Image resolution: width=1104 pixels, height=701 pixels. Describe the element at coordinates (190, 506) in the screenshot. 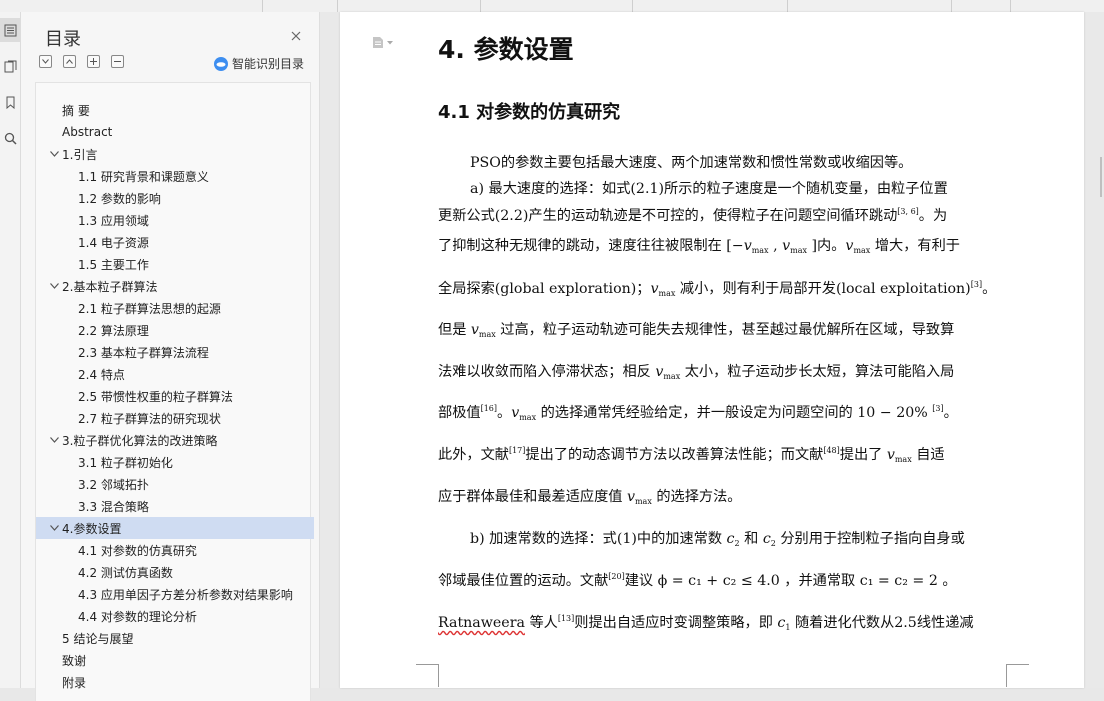

I see `toc-item: 3.3 混合策略` at that location.